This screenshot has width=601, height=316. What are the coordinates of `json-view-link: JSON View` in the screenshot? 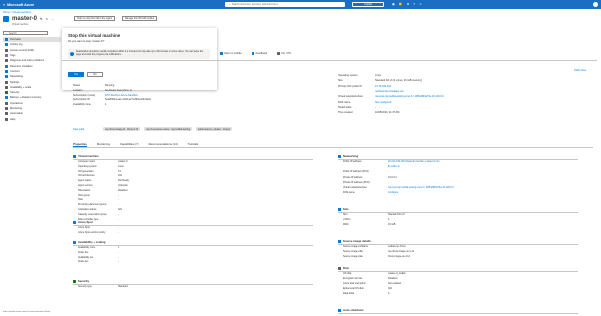 It's located at (580, 70).